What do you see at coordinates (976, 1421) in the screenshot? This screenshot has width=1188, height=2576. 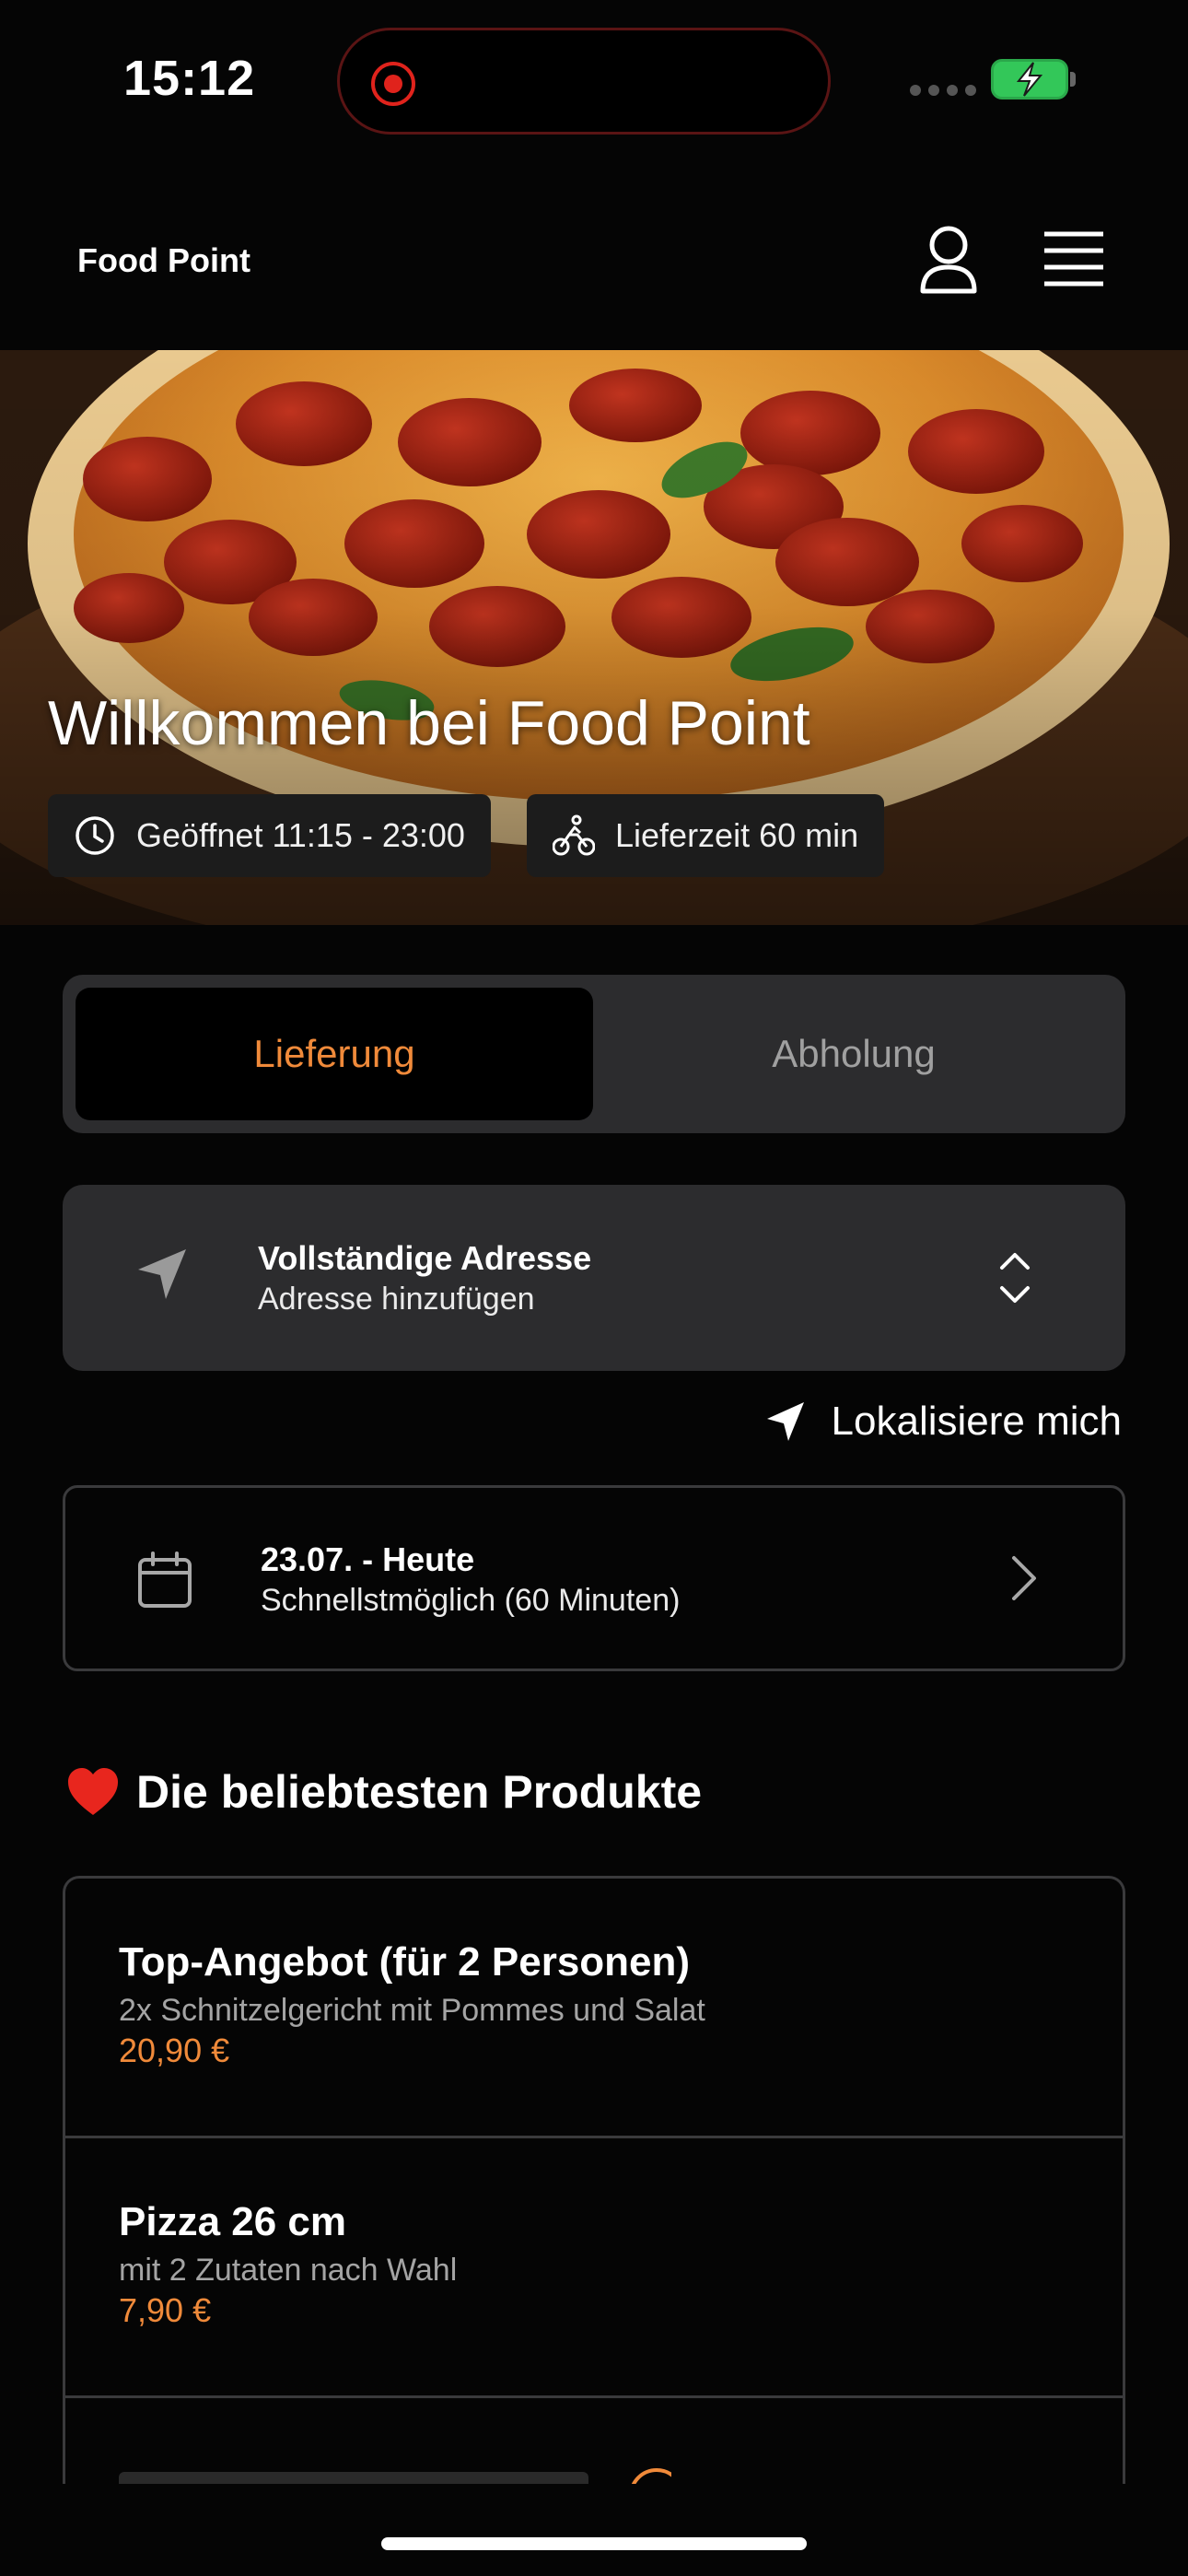 I see `locate-me-label: Lokalisiere mich` at bounding box center [976, 1421].